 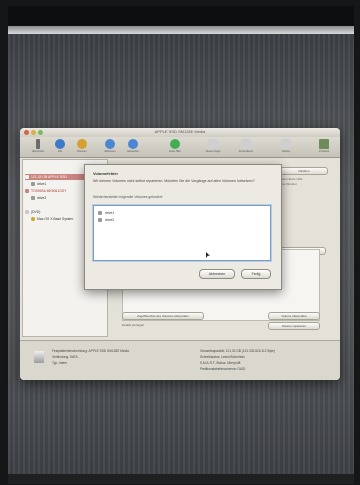 I want to click on info-icon, so click(x=60, y=144).